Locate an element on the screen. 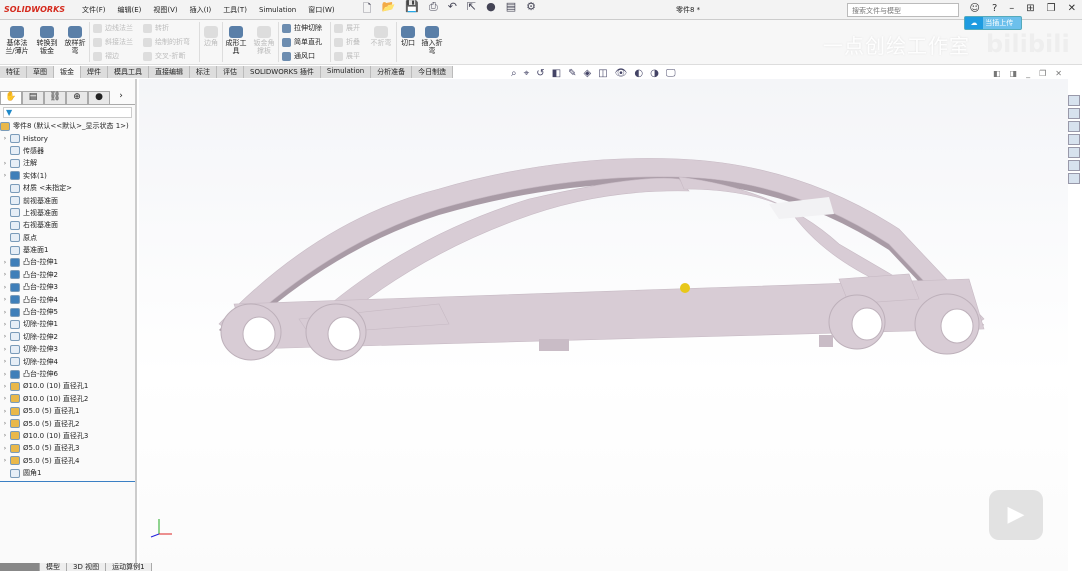 The height and width of the screenshot is (573, 1082). extruded-cut-button: 拉伸切除 is located at coordinates (302, 28).